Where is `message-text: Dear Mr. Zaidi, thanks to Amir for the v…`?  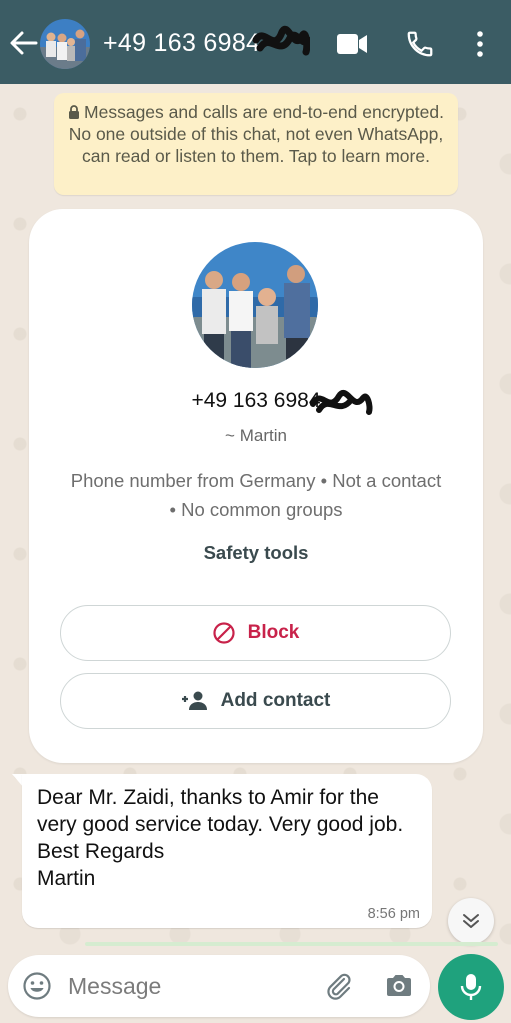 message-text: Dear Mr. Zaidi, thanks to Amir for the v… is located at coordinates (220, 838).